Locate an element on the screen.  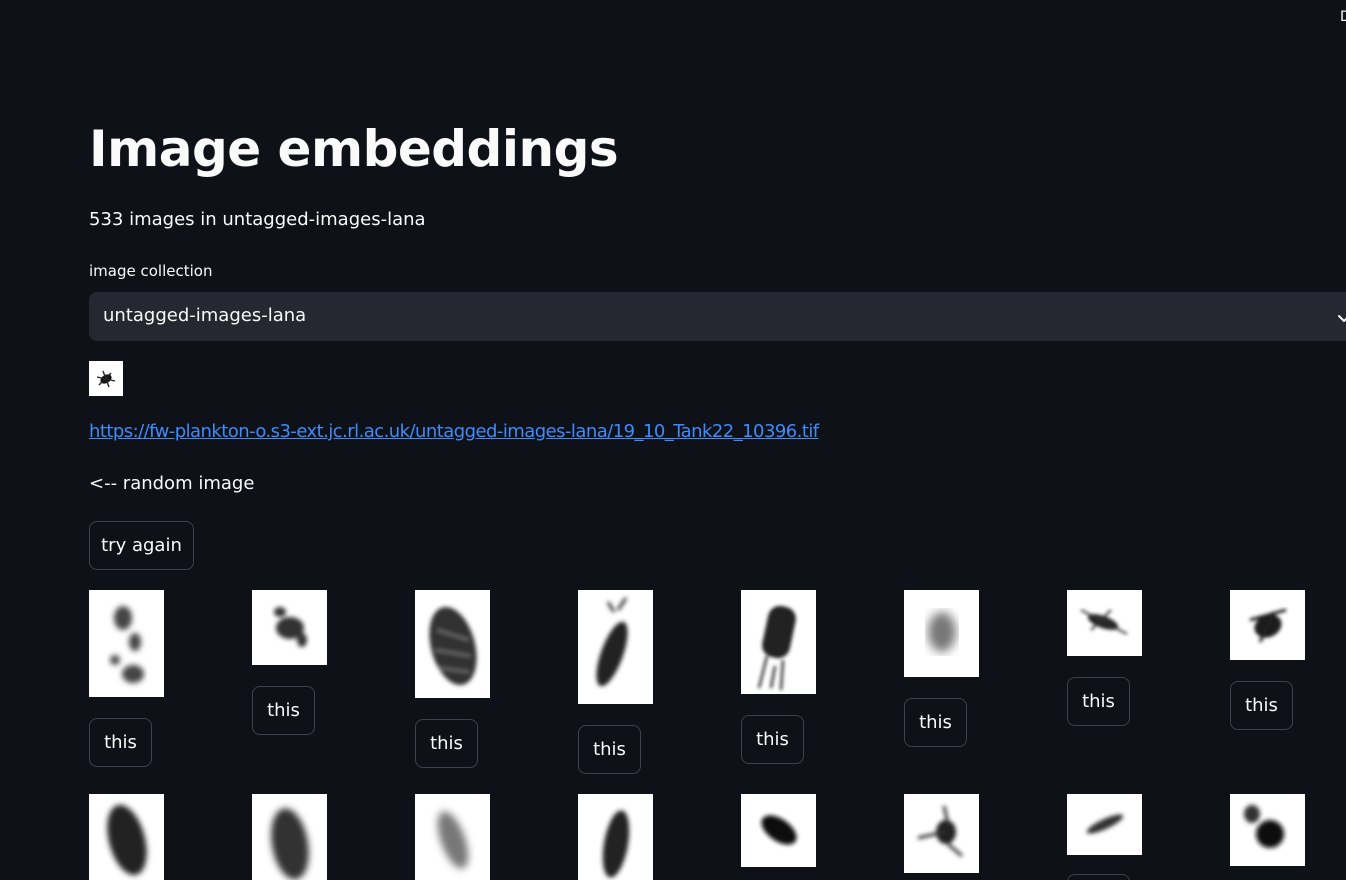
try-again-button: try again is located at coordinates (141, 545).